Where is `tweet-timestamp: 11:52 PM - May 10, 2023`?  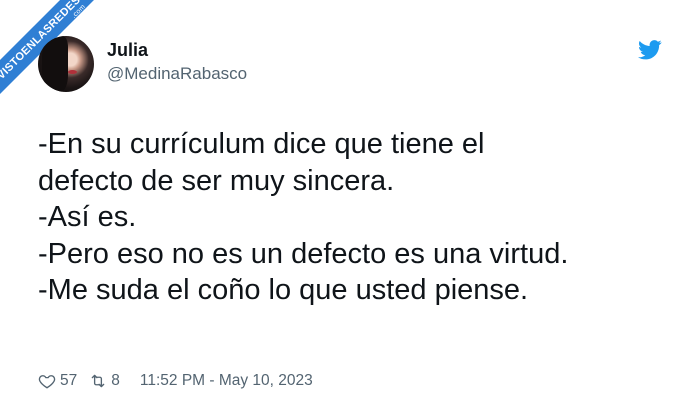 tweet-timestamp: 11:52 PM - May 10, 2023 is located at coordinates (226, 381).